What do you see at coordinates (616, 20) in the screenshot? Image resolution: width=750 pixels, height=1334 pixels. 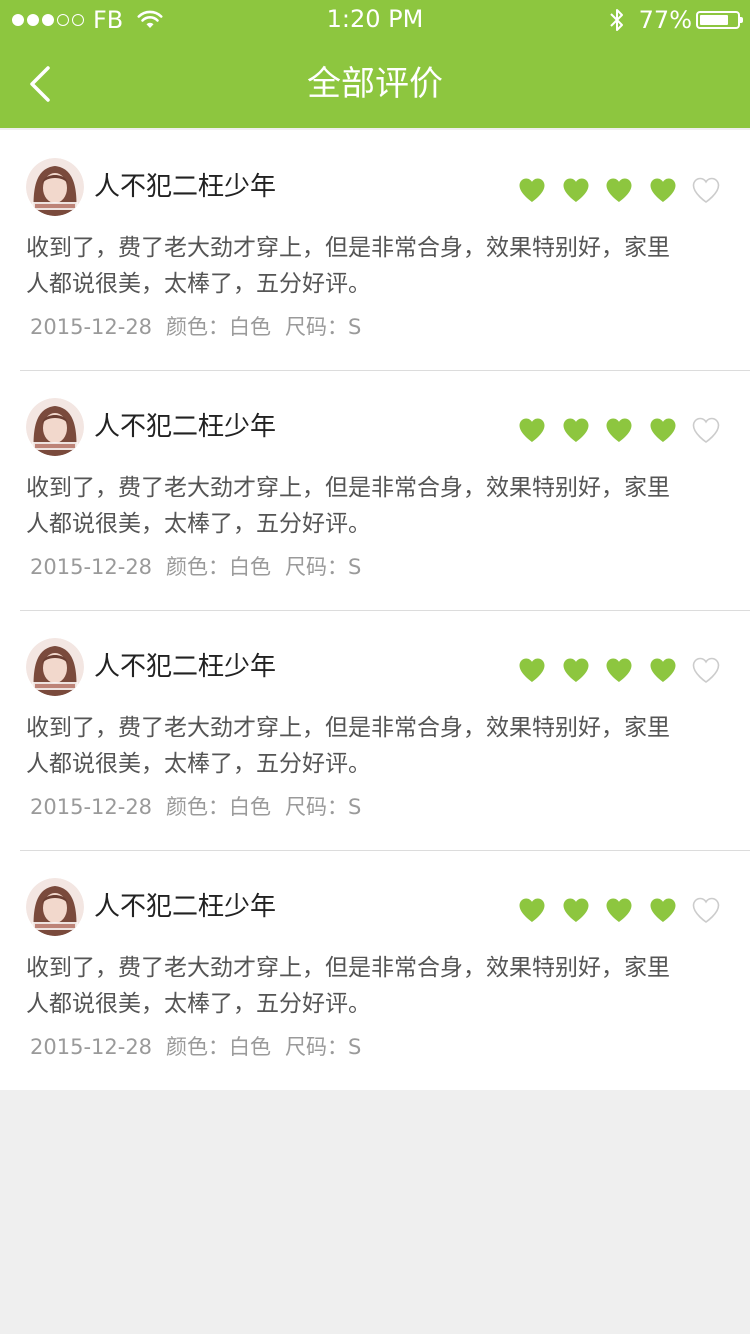 I see `bluetooth-icon` at bounding box center [616, 20].